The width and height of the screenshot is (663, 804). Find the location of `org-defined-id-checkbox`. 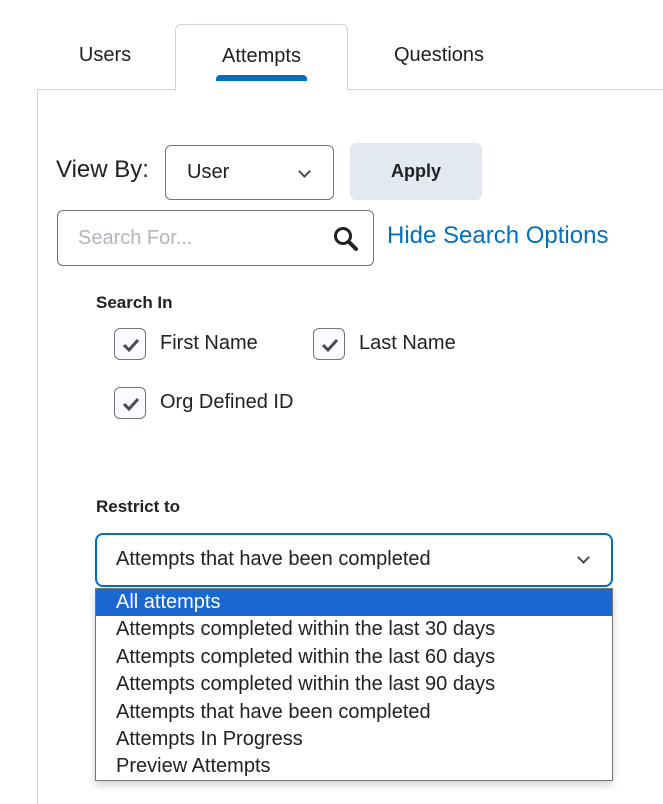

org-defined-id-checkbox is located at coordinates (130, 403).